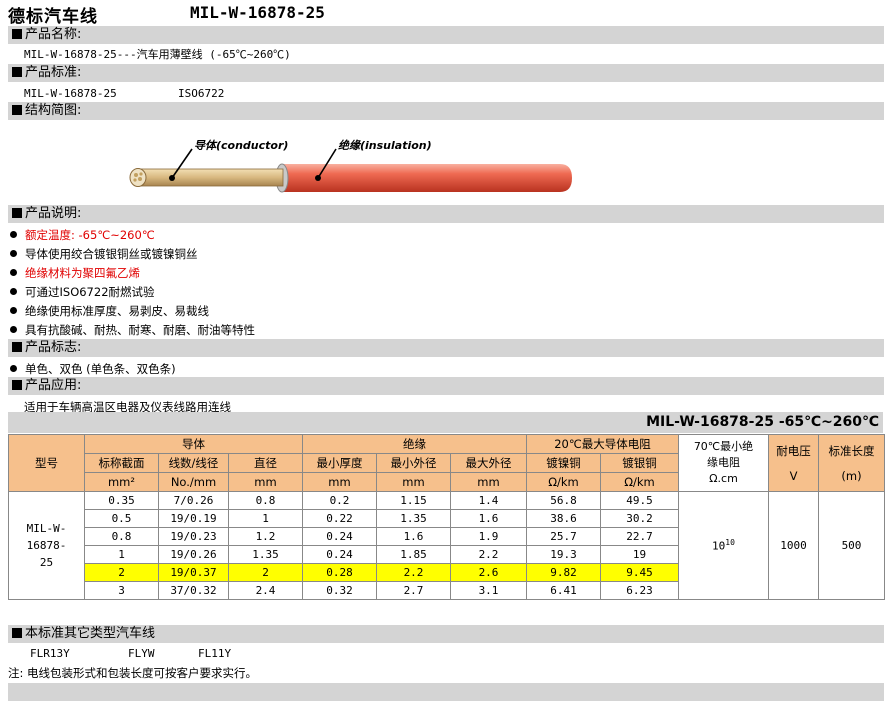 The width and height of the screenshot is (891, 706). What do you see at coordinates (193, 590) in the screenshot?
I see `table-cell: 37/0.32` at bounding box center [193, 590].